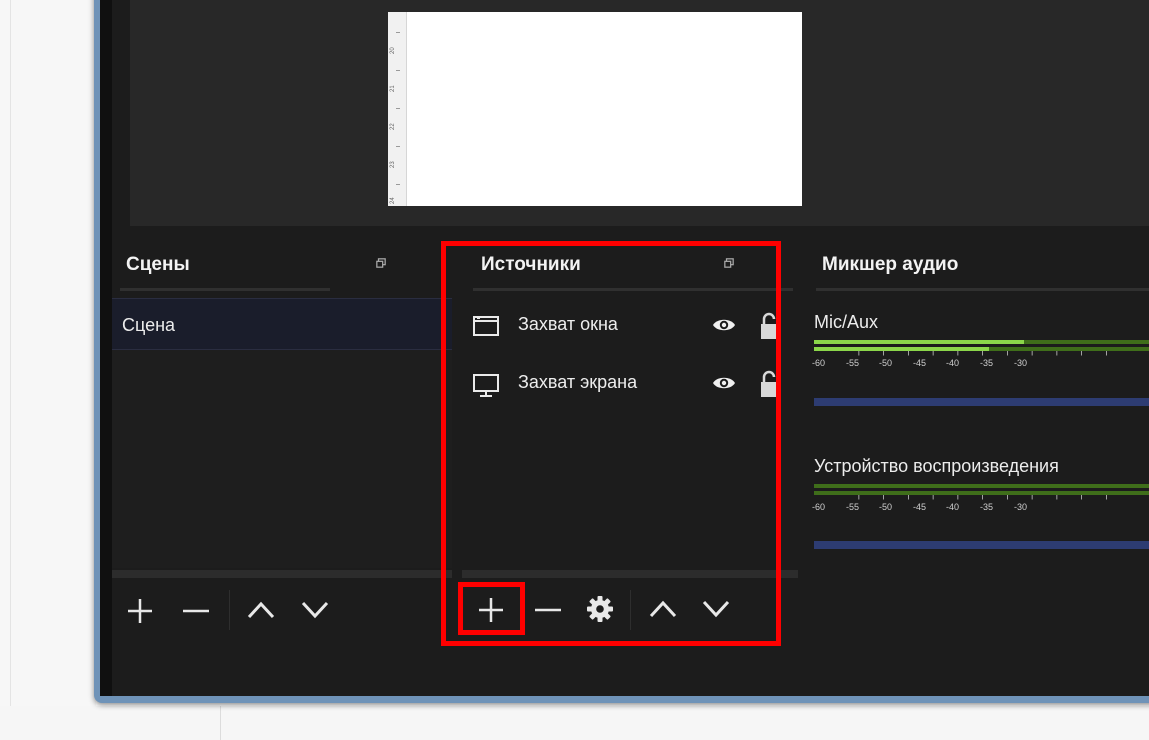  What do you see at coordinates (982, 289) in the screenshot?
I see `mixer-title-underline` at bounding box center [982, 289].